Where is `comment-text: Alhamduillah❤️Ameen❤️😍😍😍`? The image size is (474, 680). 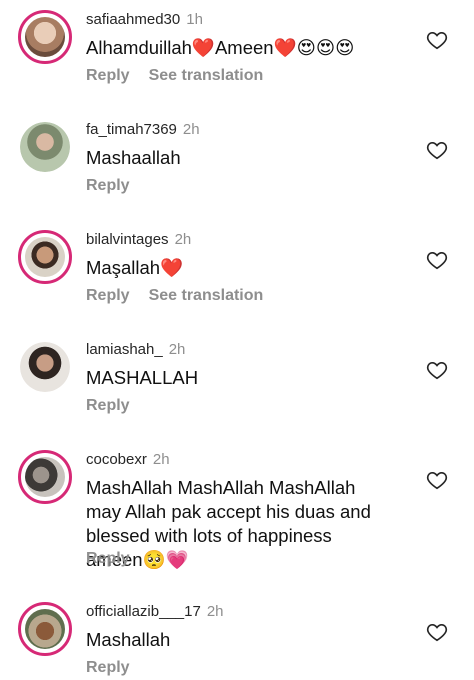 comment-text: Alhamduillah❤️Ameen❤️😍😍😍 is located at coordinates (220, 47).